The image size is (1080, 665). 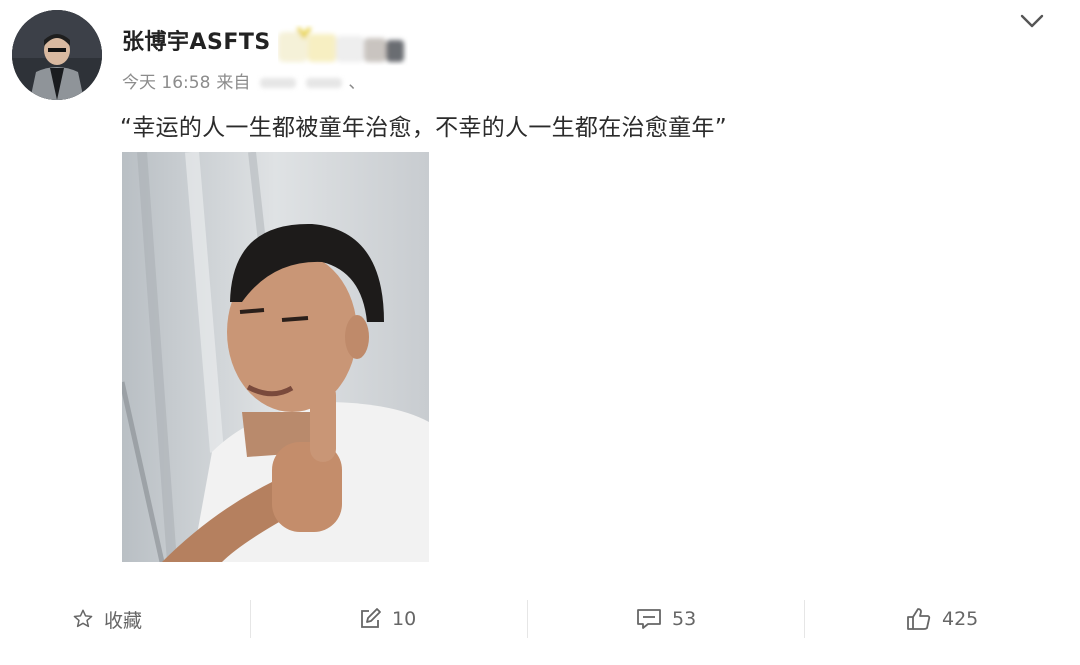 I want to click on author-name: 张博宇ASFTS, so click(x=196, y=40).